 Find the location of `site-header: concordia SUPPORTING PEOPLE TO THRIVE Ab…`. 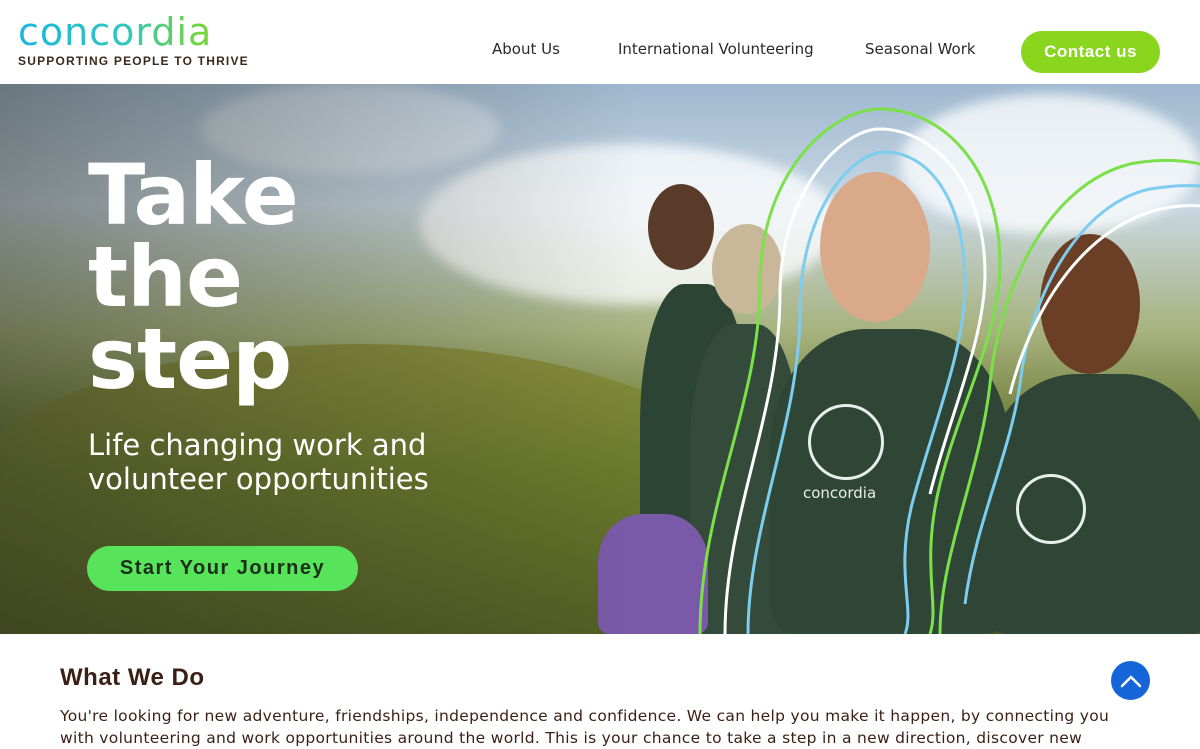

site-header: concordia SUPPORTING PEOPLE TO THRIVE Ab… is located at coordinates (600, 42).